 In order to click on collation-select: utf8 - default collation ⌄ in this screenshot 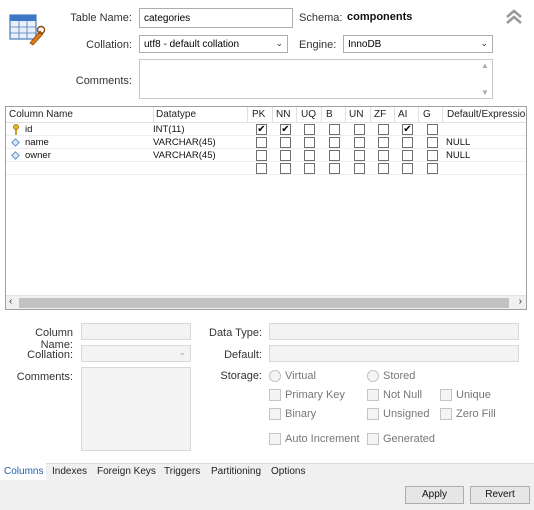, I will do `click(213, 44)`.